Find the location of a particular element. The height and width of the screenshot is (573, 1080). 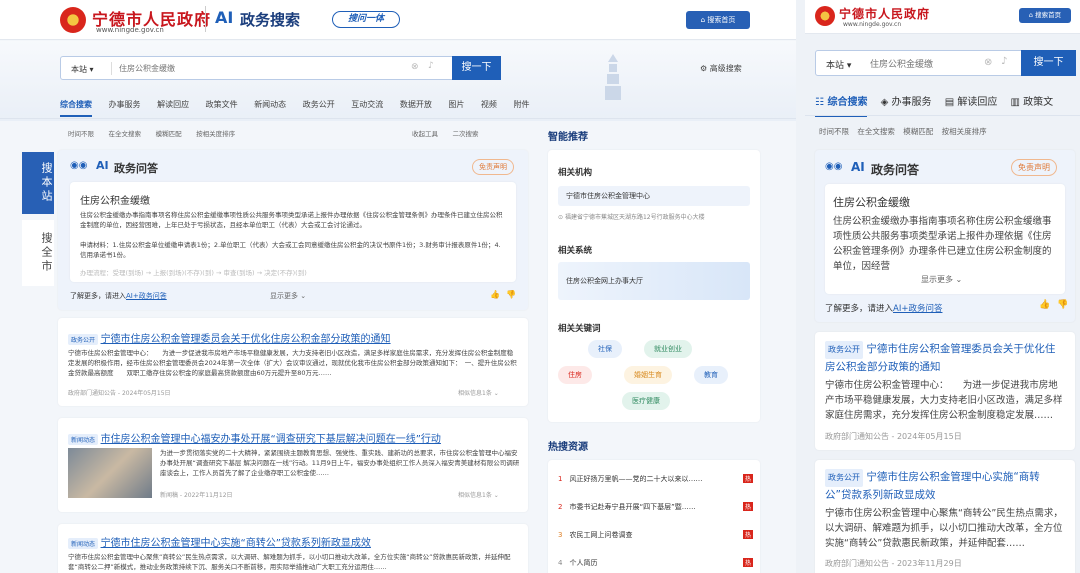

related-org-item: 宁德市住房公积金管理中心 is located at coordinates (654, 196).